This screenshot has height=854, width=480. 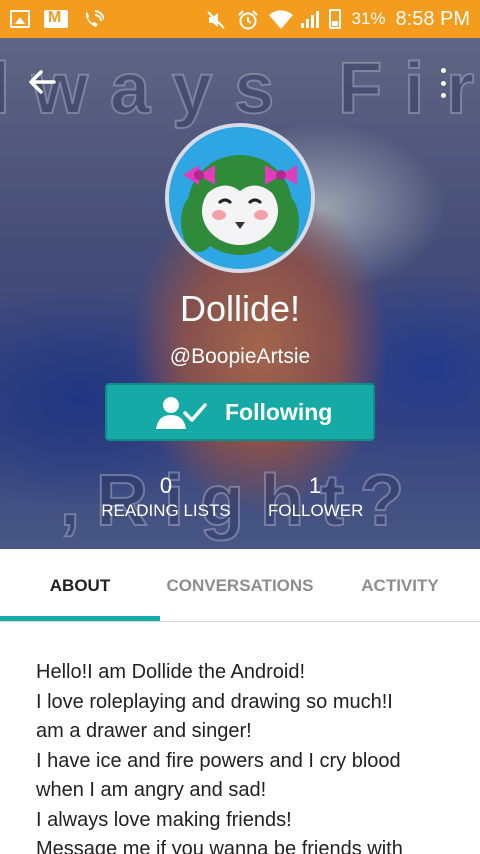 I want to click on wifi-icon, so click(x=281, y=19).